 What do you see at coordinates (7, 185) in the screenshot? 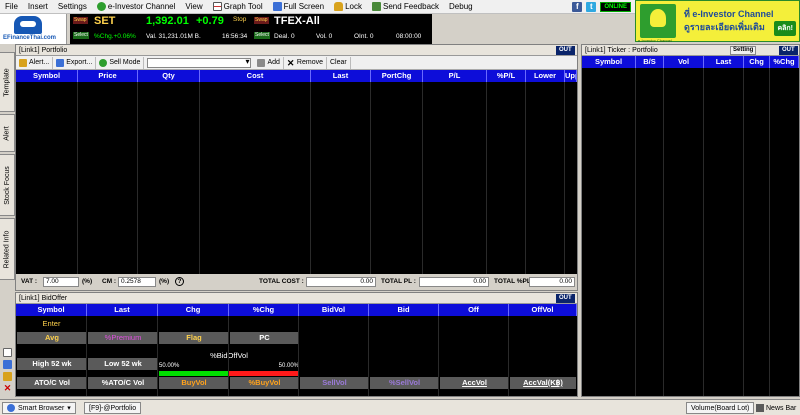
I see `tab-stock-focus: Stock Focus` at bounding box center [7, 185].